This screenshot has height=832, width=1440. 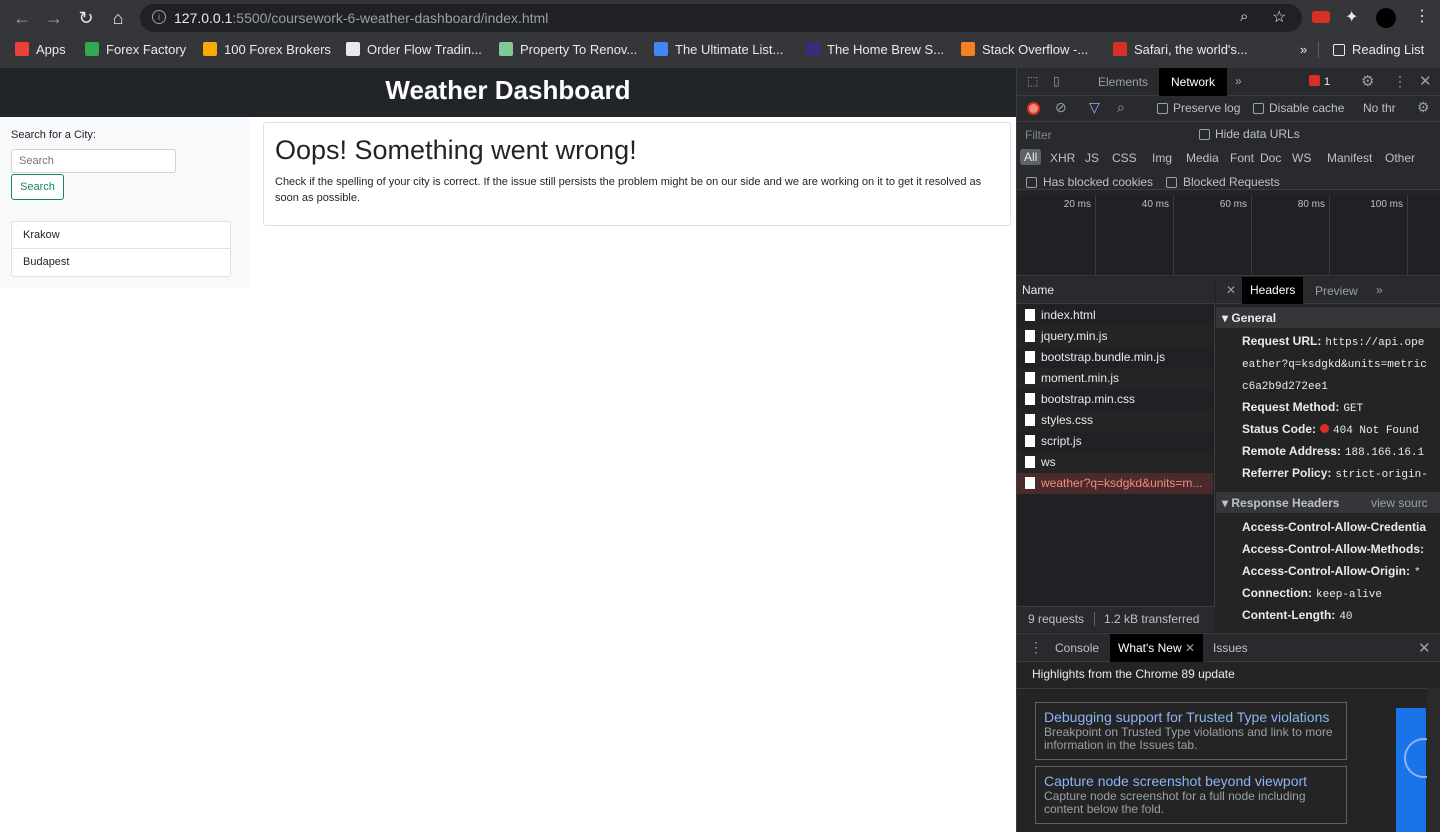 I want to click on close-devtools-icon: ✕, so click(x=1425, y=81).